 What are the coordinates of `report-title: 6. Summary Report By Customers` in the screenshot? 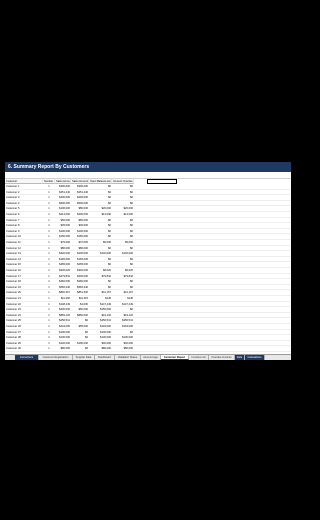 It's located at (148, 167).